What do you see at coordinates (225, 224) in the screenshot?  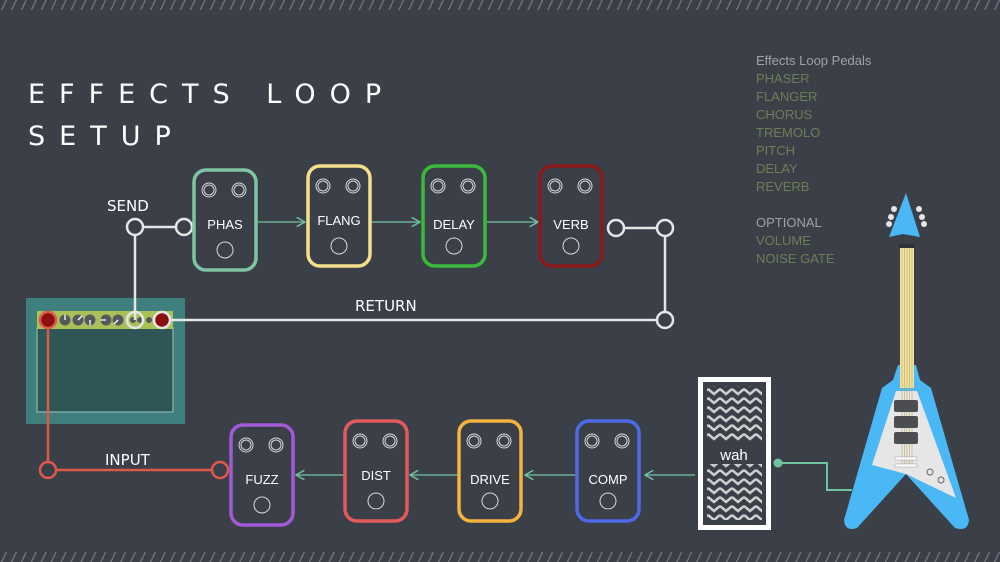 I see `pedal-label: PHAS` at bounding box center [225, 224].